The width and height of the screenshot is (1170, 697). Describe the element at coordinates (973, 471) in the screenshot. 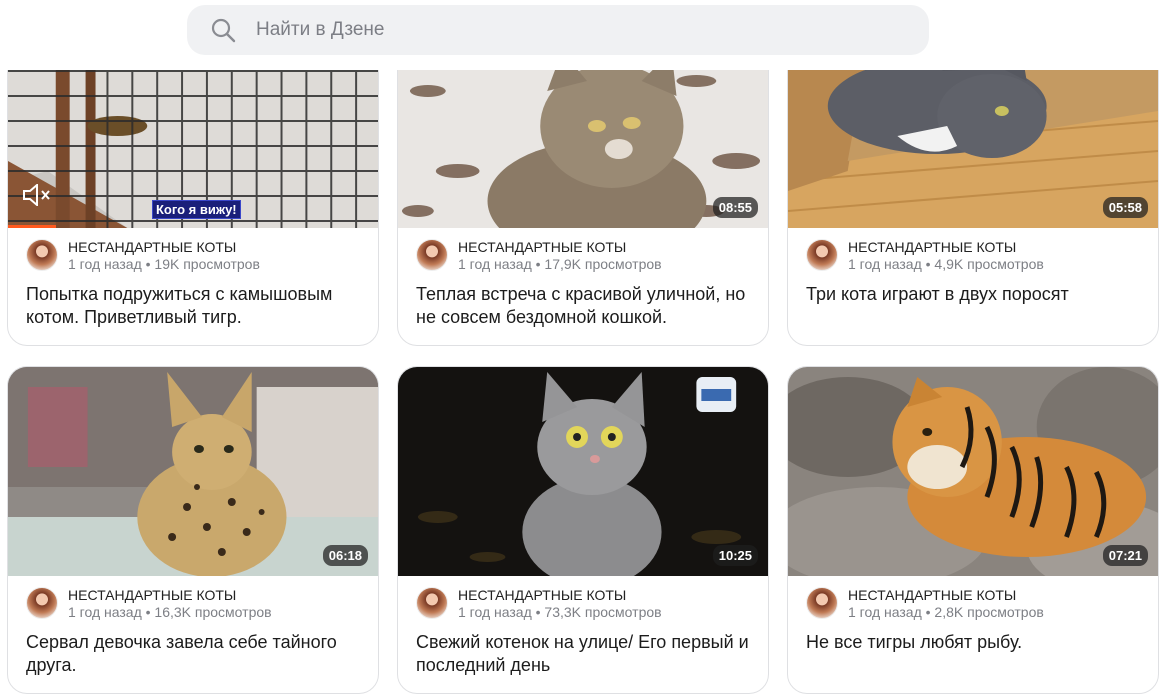

I see `video-thumbnail: 07:21` at that location.